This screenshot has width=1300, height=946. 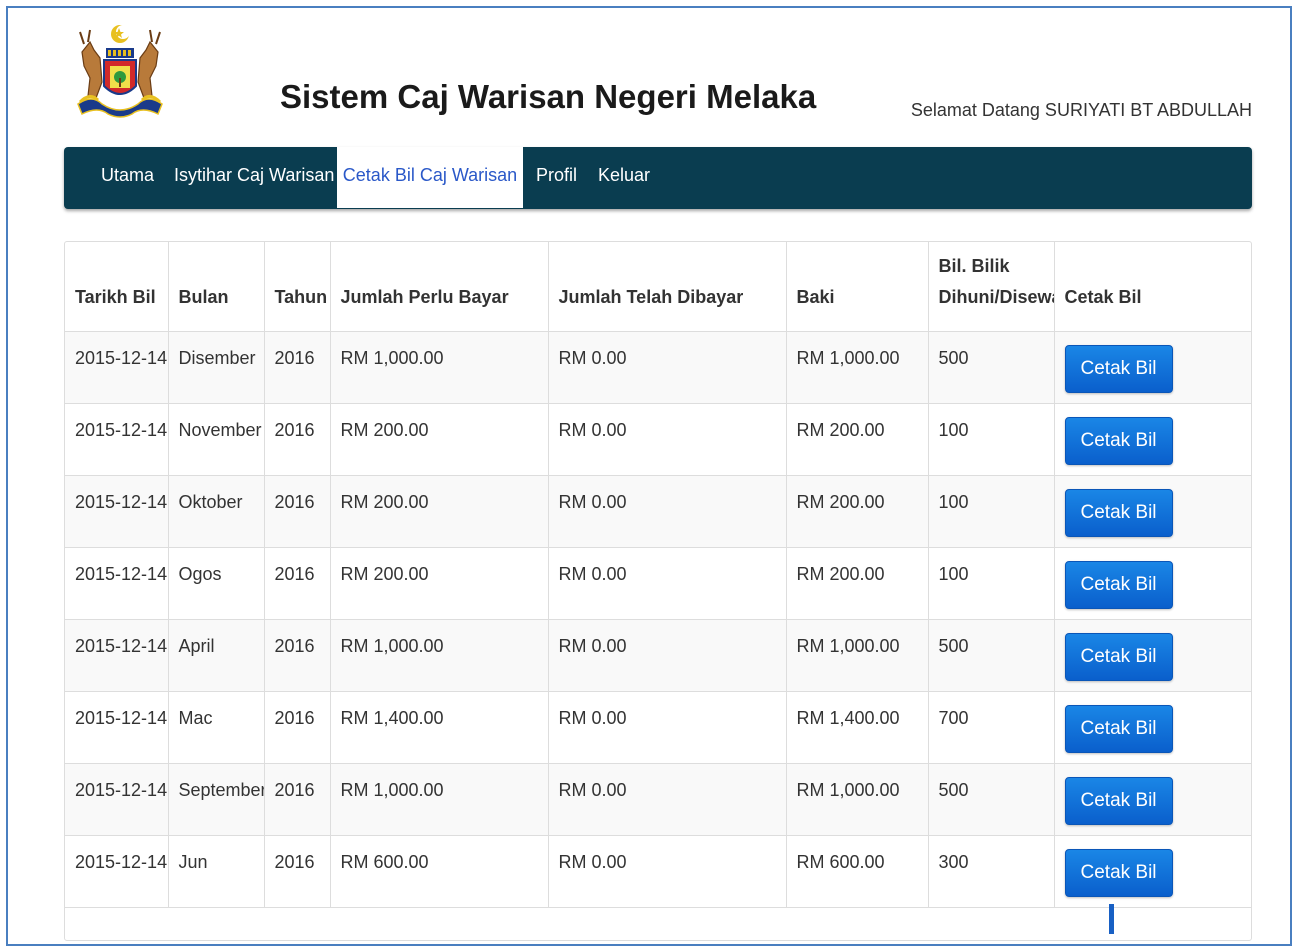 I want to click on cell-jumlah-perlu-bayar: RM 1,400.00, so click(x=439, y=727).